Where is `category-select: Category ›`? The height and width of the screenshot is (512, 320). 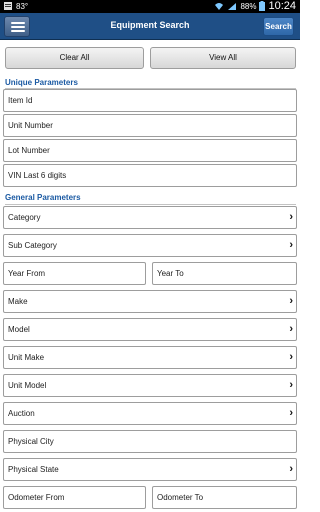
category-select: Category › is located at coordinates (150, 217).